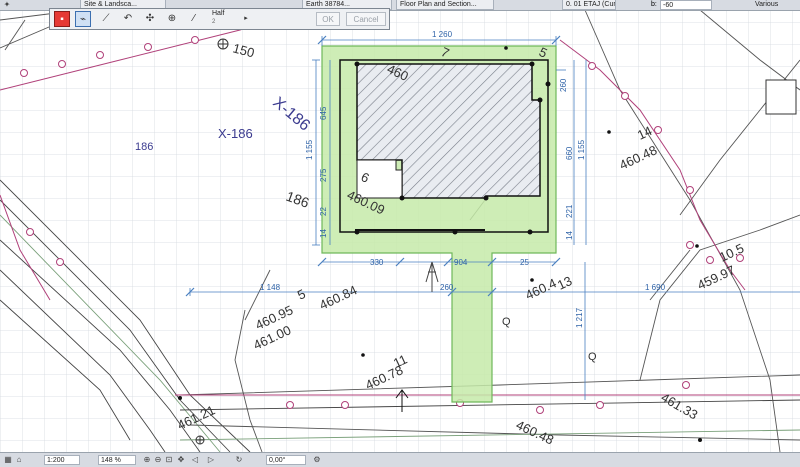  What do you see at coordinates (506, 322) in the screenshot?
I see `tree-marker-q1: Q` at bounding box center [506, 322].